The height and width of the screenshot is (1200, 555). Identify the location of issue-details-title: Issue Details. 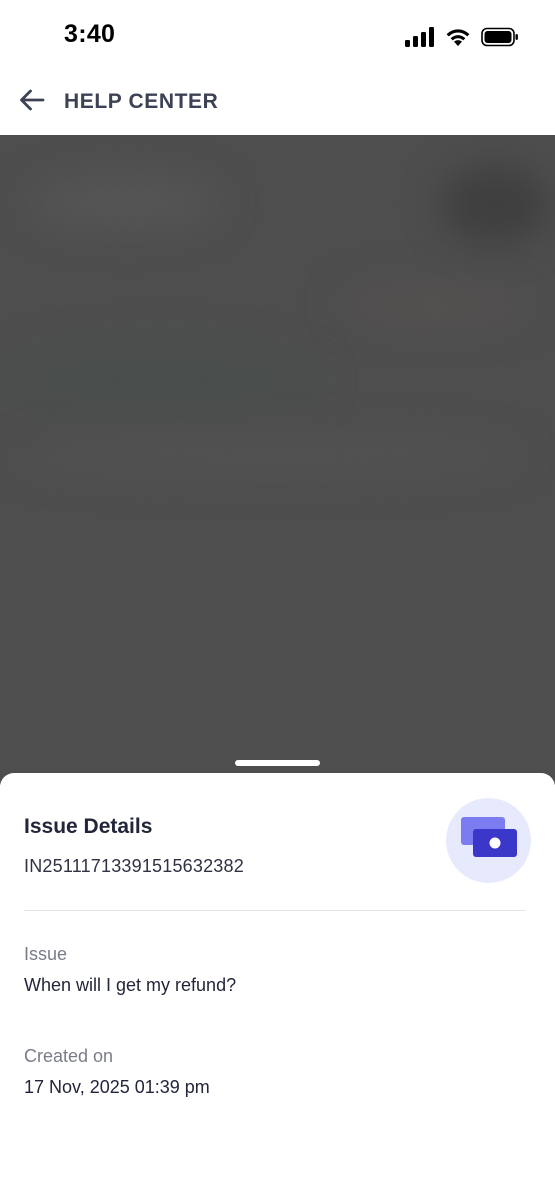
(88, 826).